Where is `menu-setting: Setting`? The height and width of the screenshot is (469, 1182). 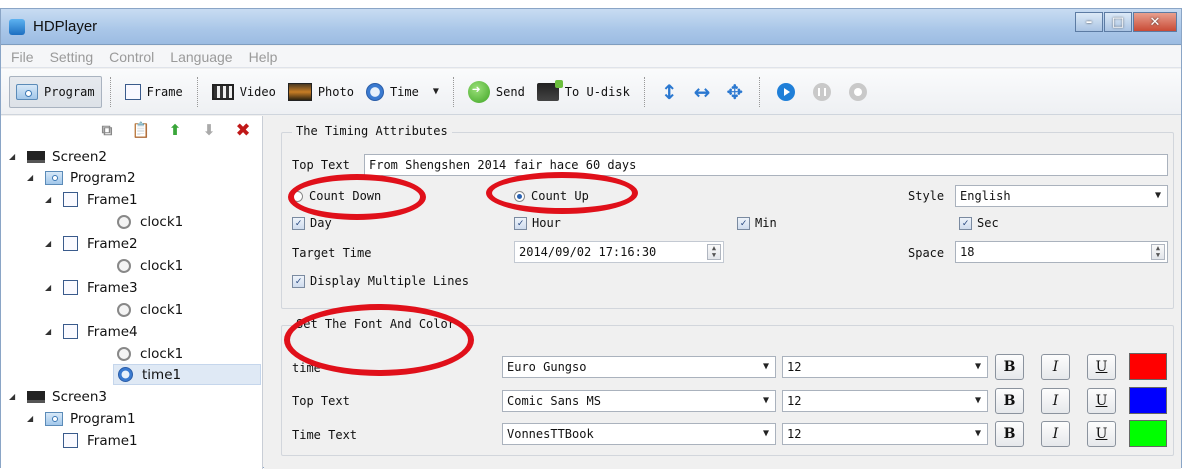
menu-setting: Setting is located at coordinates (72, 57).